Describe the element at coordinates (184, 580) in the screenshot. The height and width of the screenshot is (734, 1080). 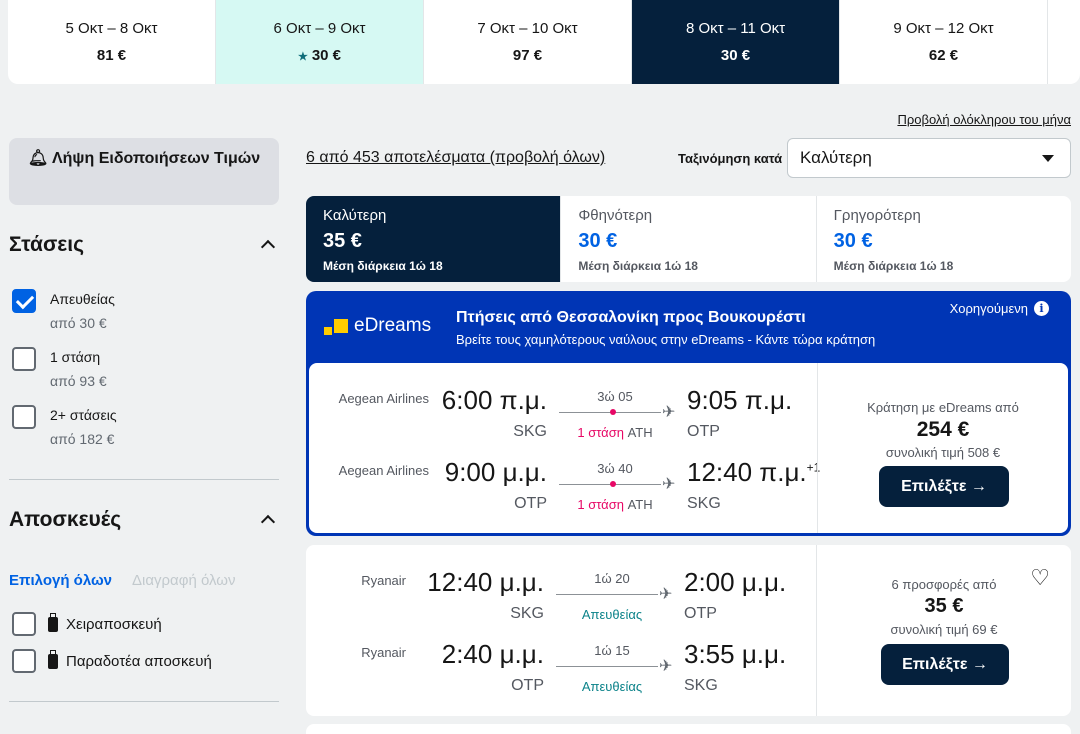
I see `clear-all-link: Διαγραφή όλων` at that location.